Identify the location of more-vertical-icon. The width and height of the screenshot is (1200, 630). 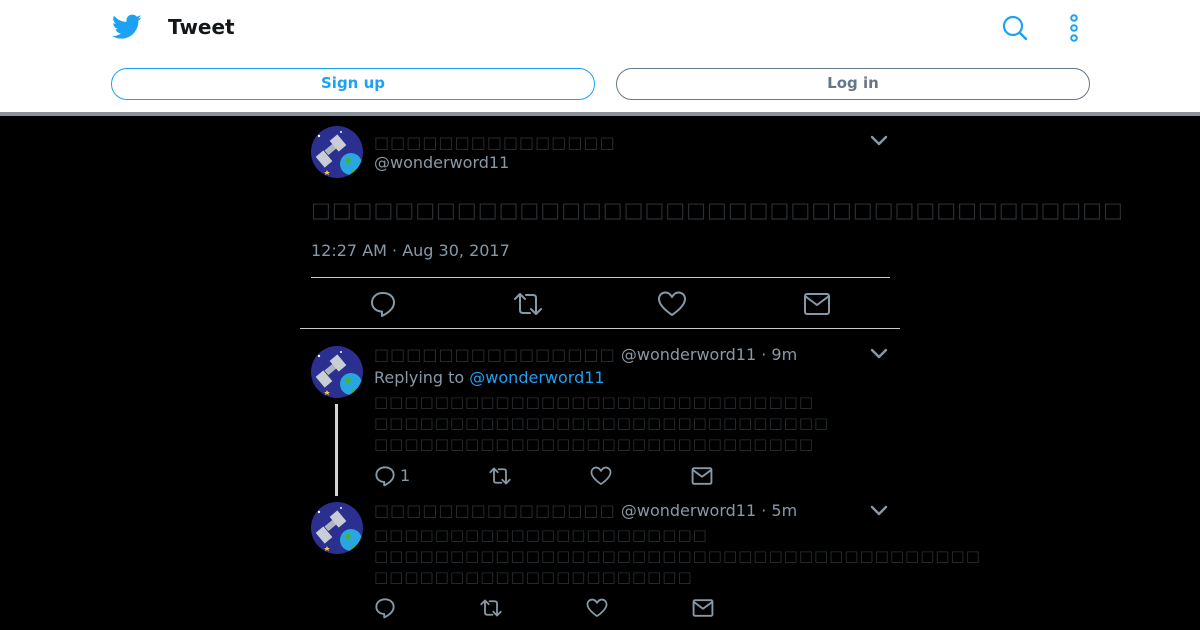
(1074, 28).